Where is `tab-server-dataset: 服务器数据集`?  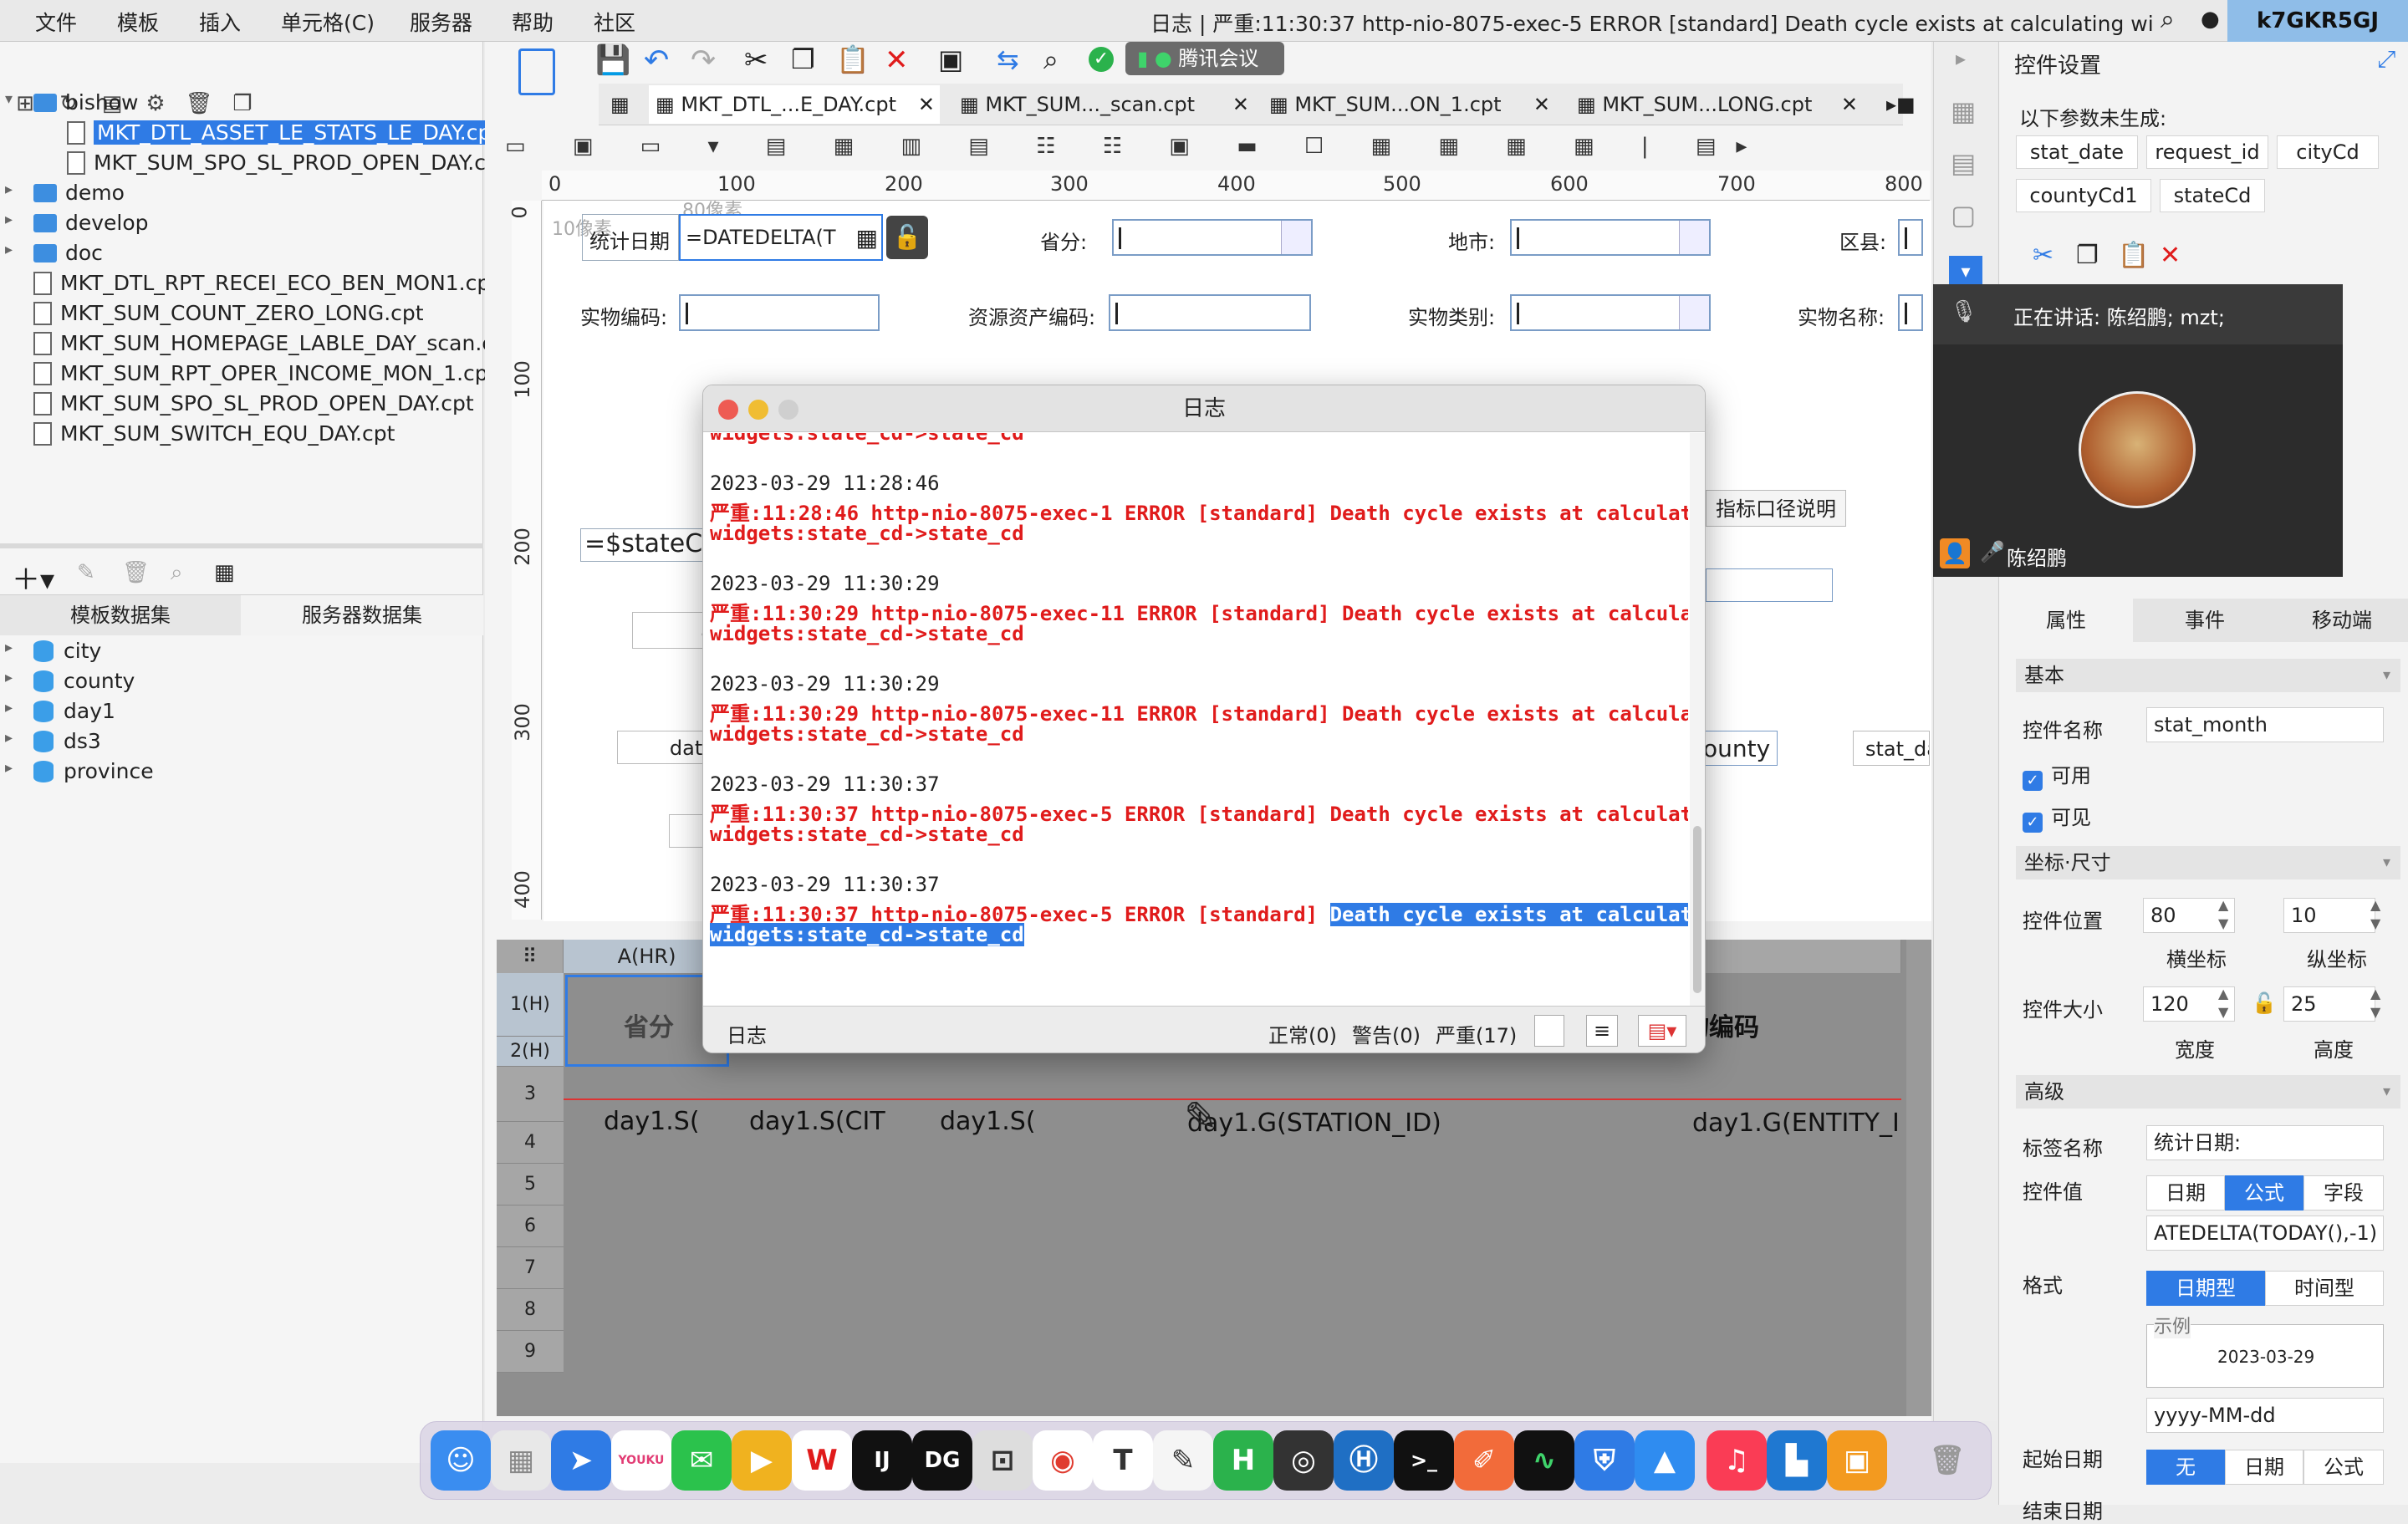 tab-server-dataset: 服务器数据集 is located at coordinates (362, 615).